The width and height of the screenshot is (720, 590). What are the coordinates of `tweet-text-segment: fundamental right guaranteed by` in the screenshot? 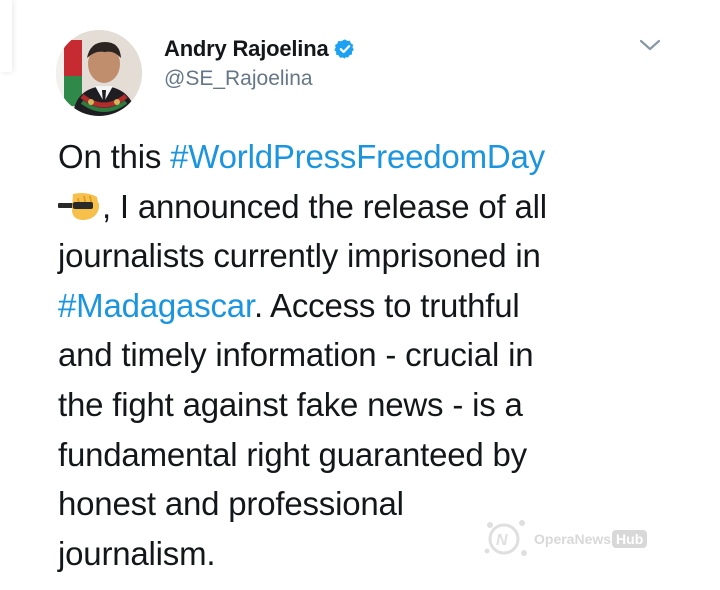 It's located at (292, 454).